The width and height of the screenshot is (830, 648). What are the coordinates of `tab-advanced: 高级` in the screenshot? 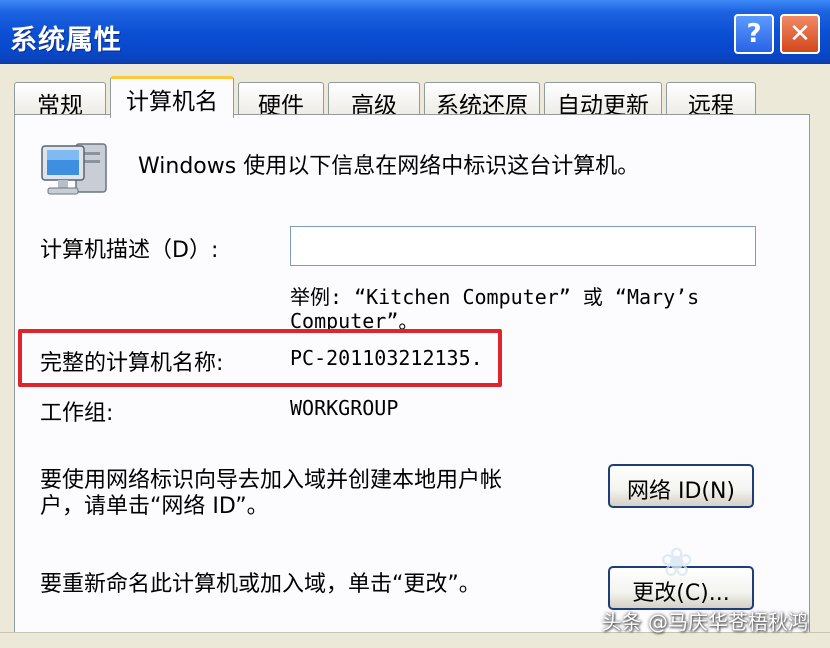 It's located at (374, 100).